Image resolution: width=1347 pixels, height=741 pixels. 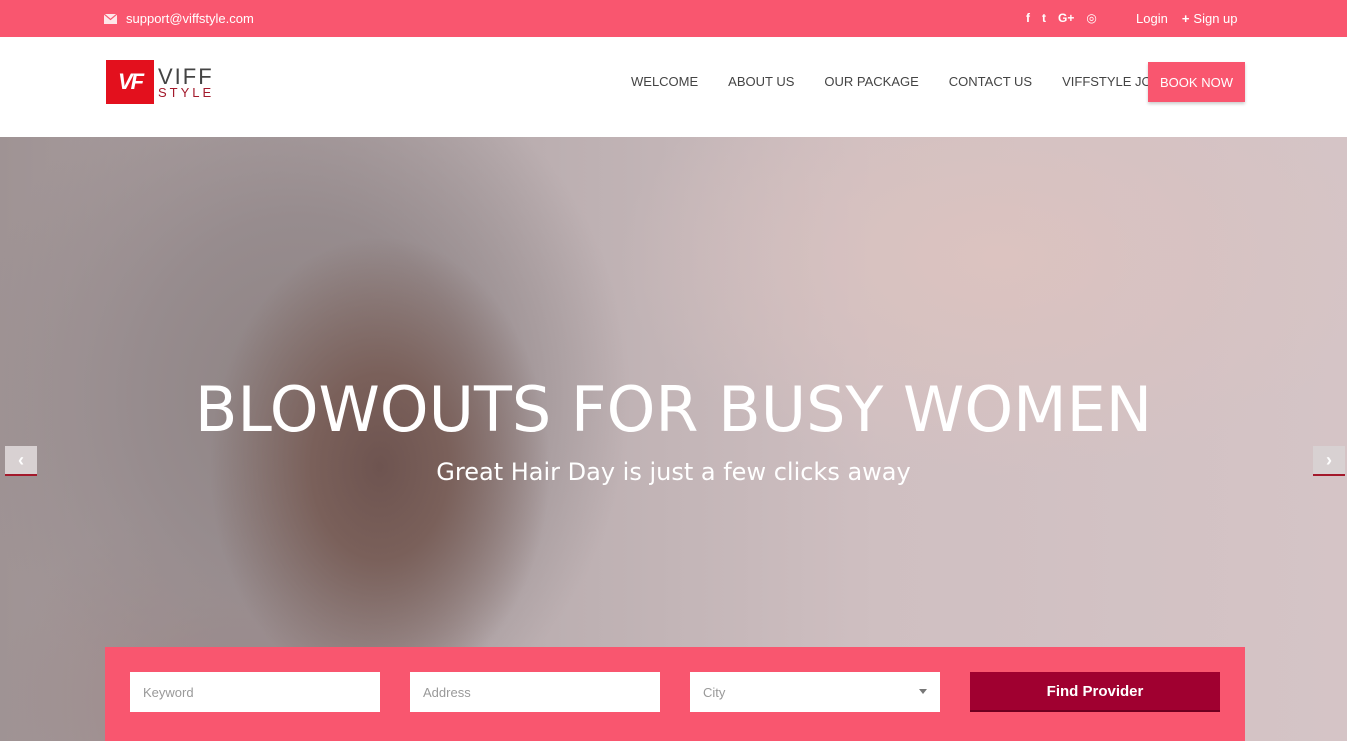 I want to click on social-links: f t G+ ◎, so click(x=1061, y=18).